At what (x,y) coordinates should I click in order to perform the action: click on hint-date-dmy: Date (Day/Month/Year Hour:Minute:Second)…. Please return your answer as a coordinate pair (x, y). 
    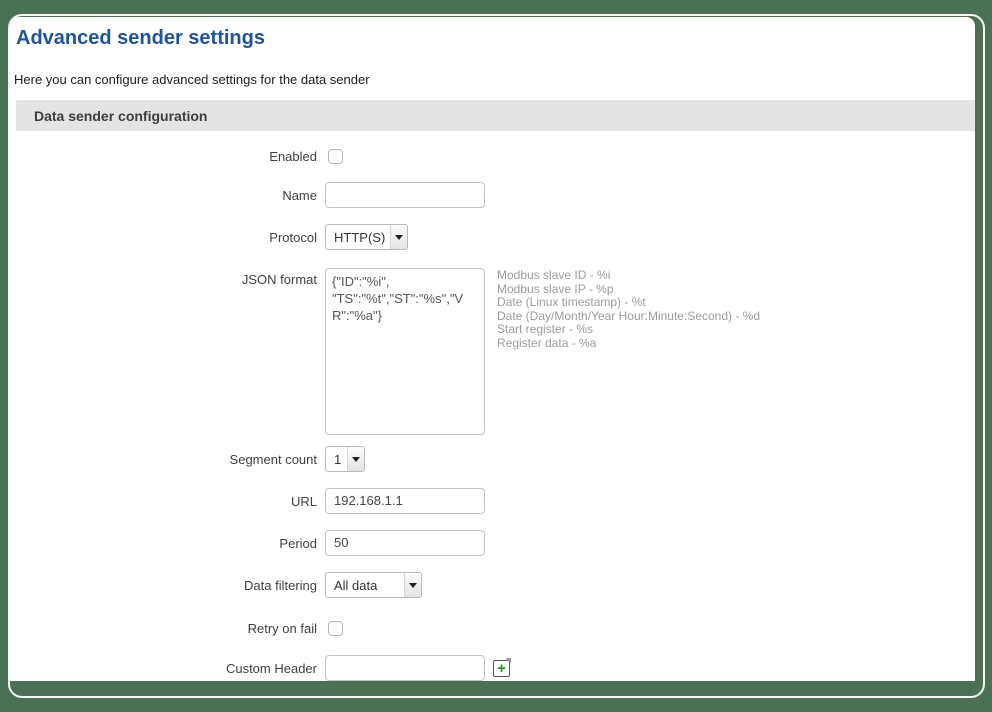
    Looking at the image, I should click on (629, 315).